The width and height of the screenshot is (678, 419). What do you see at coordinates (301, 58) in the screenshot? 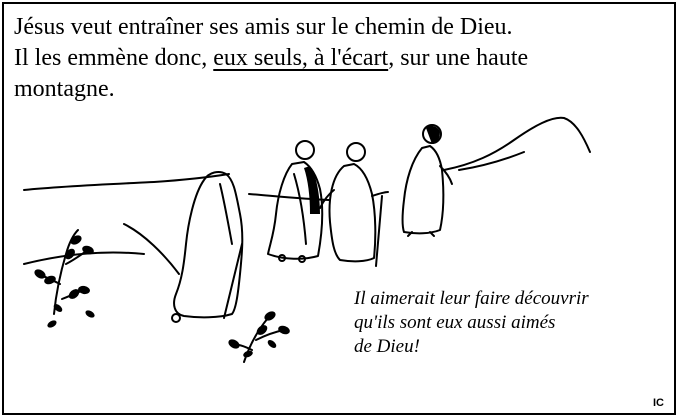
I see `caption-underlined-phrase: eux seuls, à l'écart` at bounding box center [301, 58].